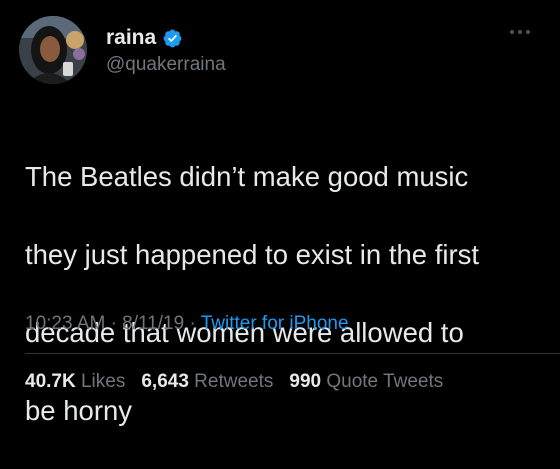 This screenshot has height=469, width=560. Describe the element at coordinates (65, 323) in the screenshot. I see `tweet-time: 10:23 AM` at that location.